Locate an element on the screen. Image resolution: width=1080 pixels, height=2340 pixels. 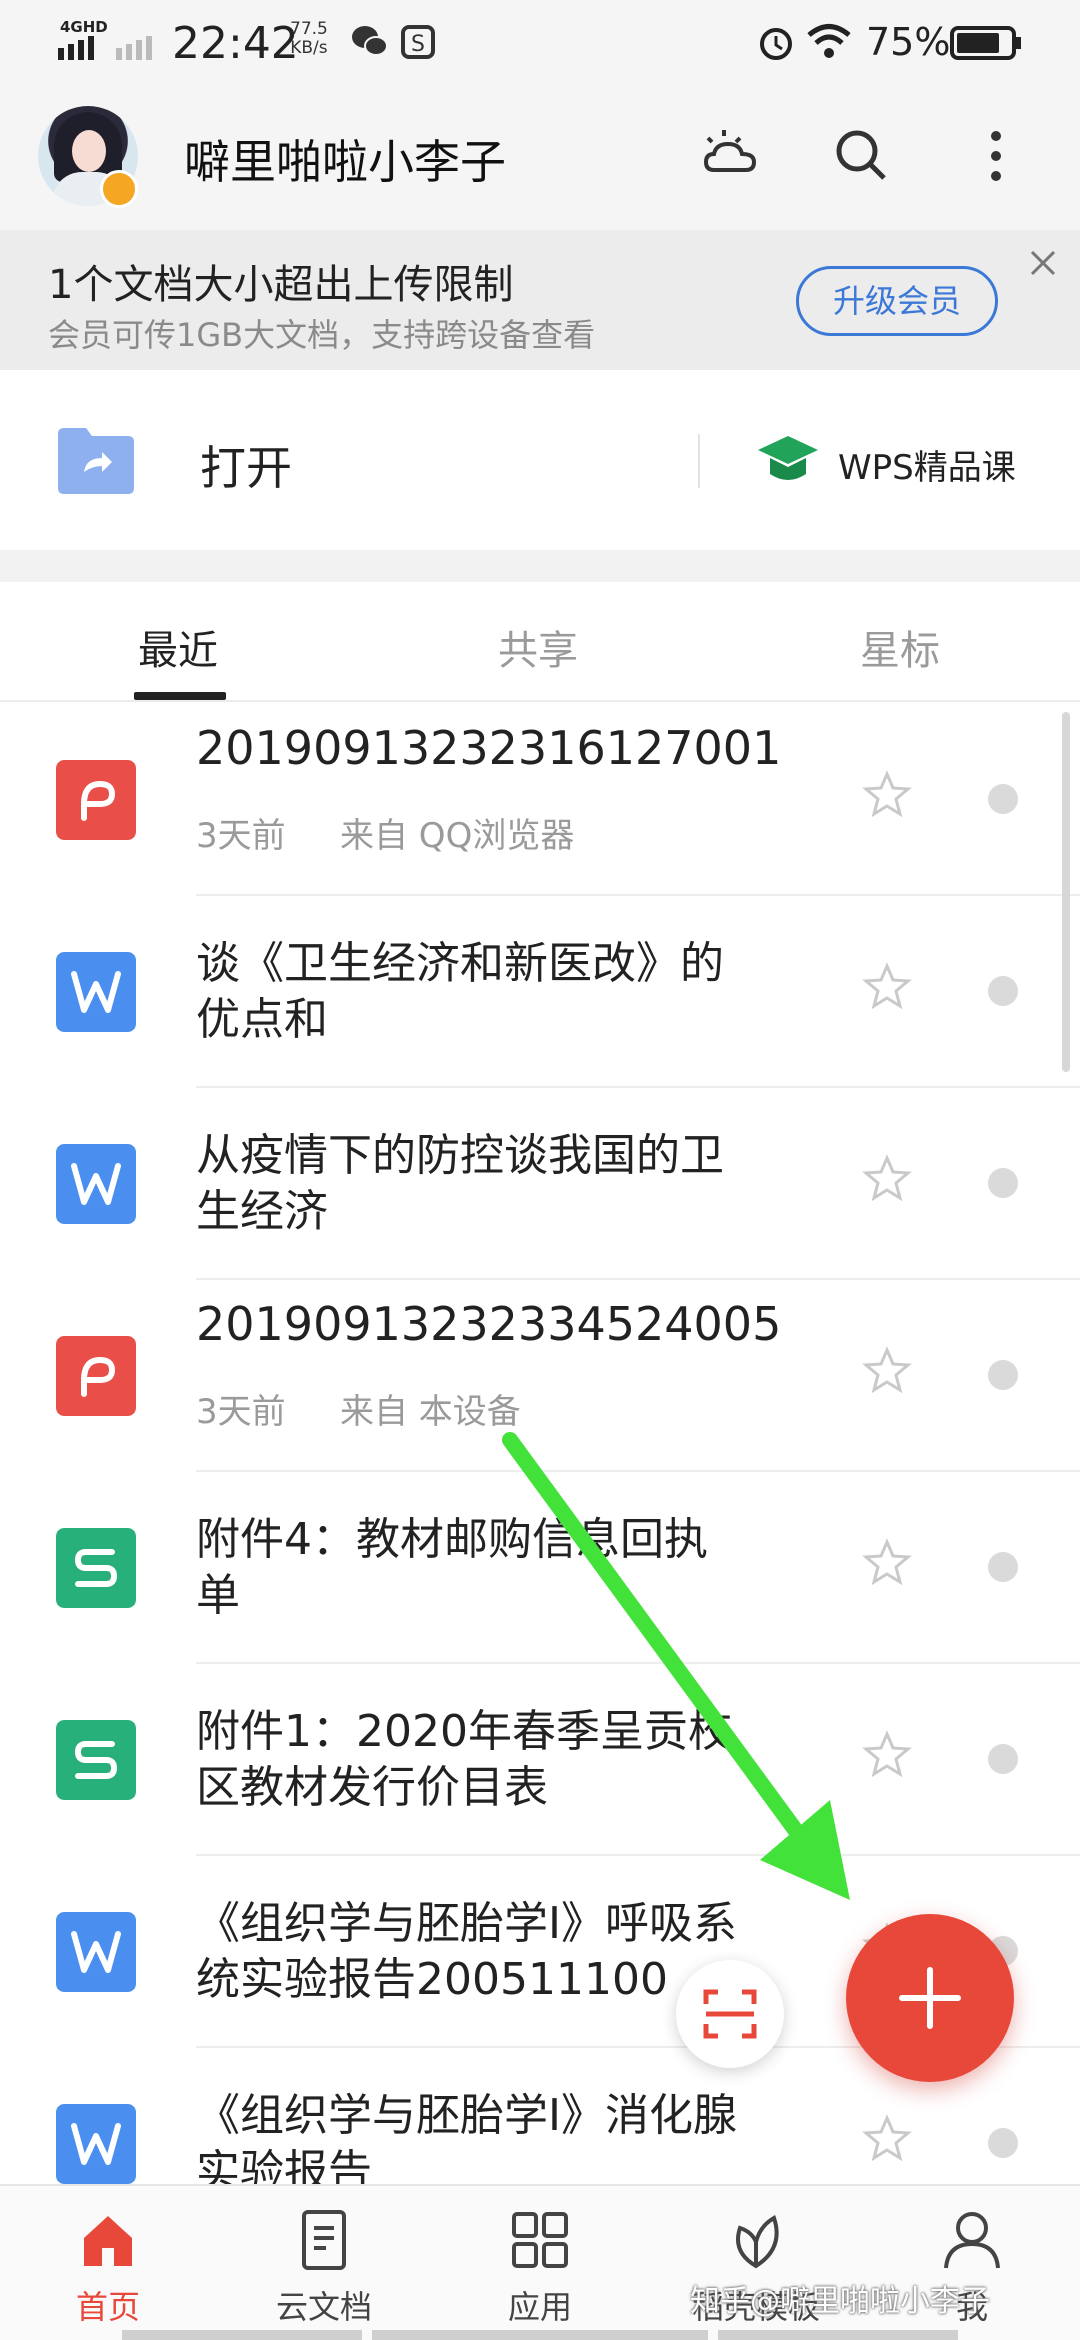
nav-home: 首页 is located at coordinates (108, 2263).